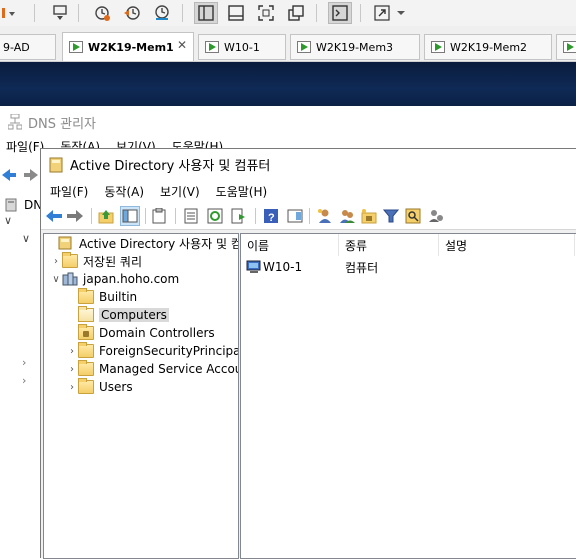  What do you see at coordinates (242, 191) in the screenshot?
I see `aduc-menu-help: 도움말(H)` at bounding box center [242, 191].